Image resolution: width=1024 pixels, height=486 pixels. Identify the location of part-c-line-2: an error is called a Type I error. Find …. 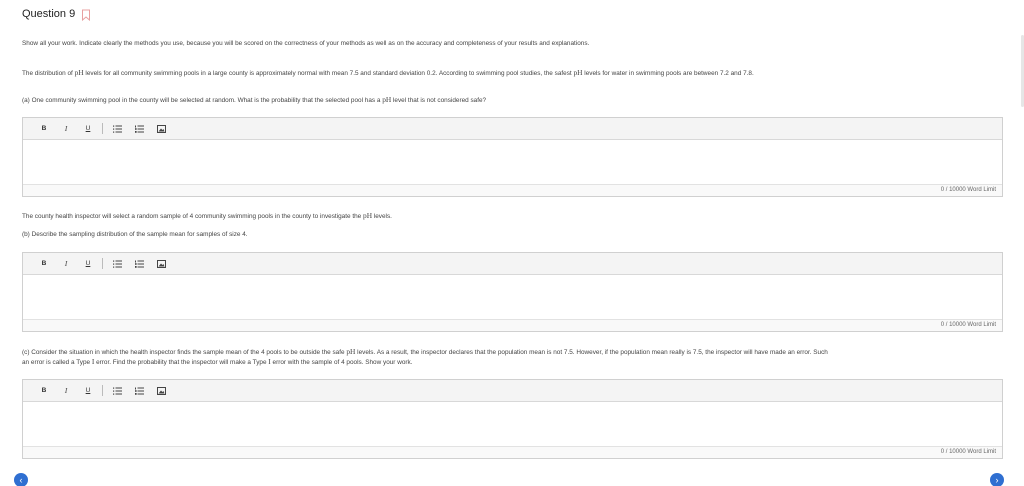
(217, 361).